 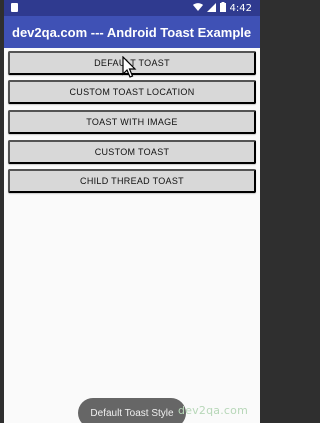 What do you see at coordinates (14, 7) in the screenshot?
I see `notification-icon` at bounding box center [14, 7].